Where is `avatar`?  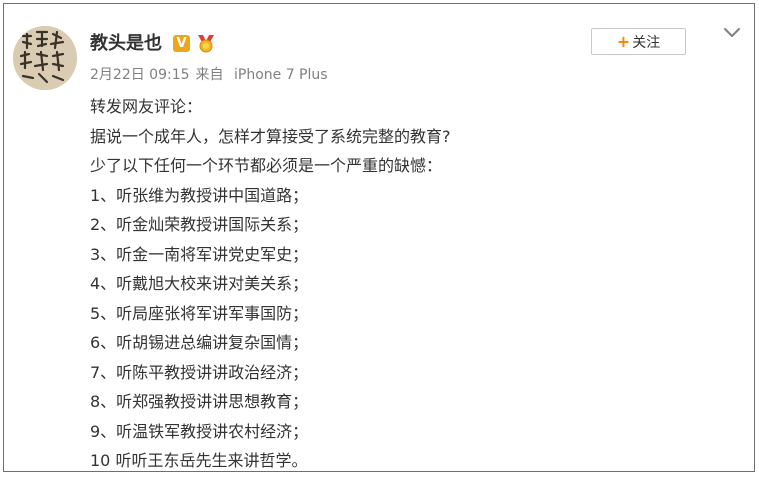
avatar is located at coordinates (45, 58).